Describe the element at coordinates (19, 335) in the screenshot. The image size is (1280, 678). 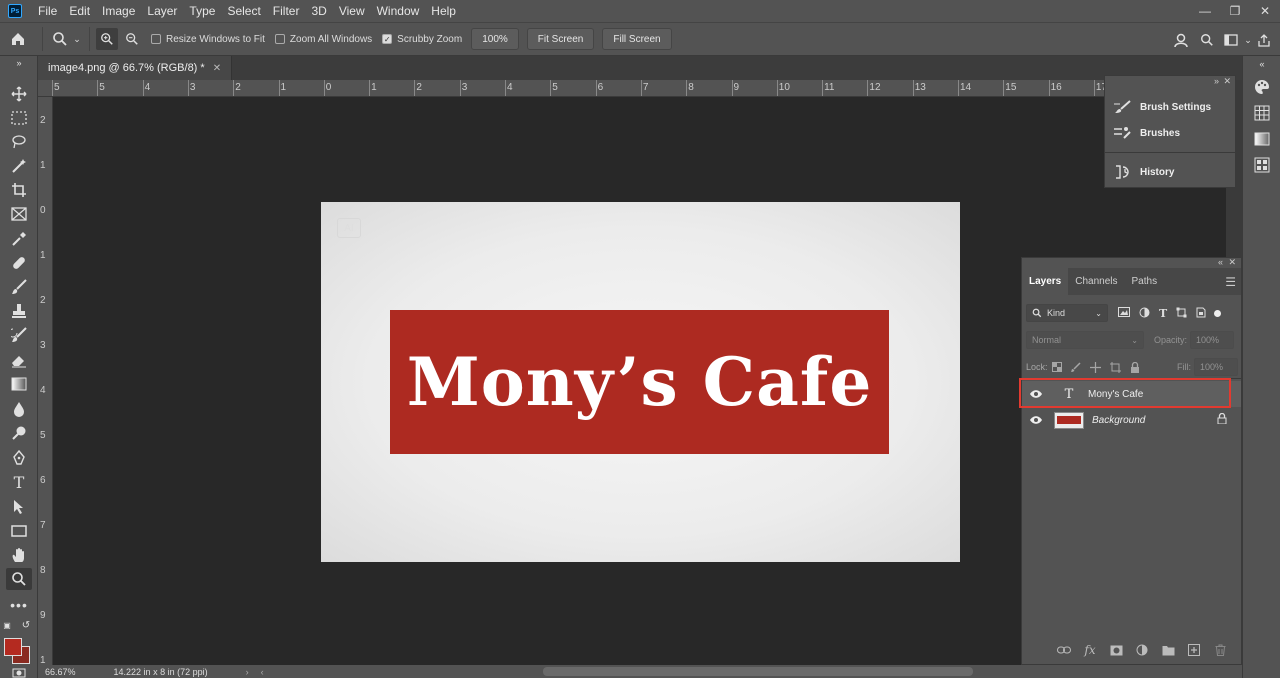
I see `history-brush-icon` at that location.